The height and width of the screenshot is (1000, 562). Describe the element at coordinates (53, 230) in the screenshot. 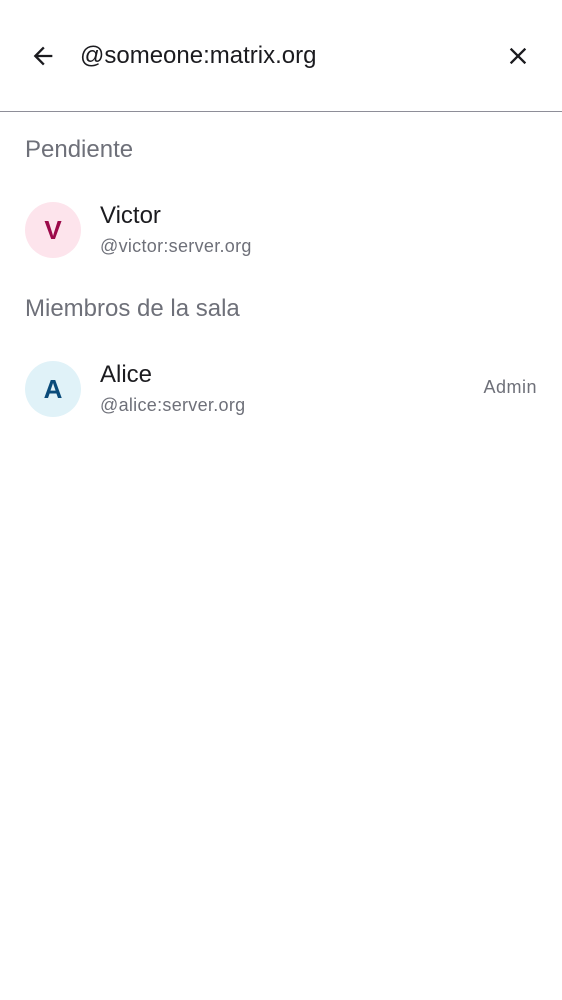

I see `avatar: V` at that location.